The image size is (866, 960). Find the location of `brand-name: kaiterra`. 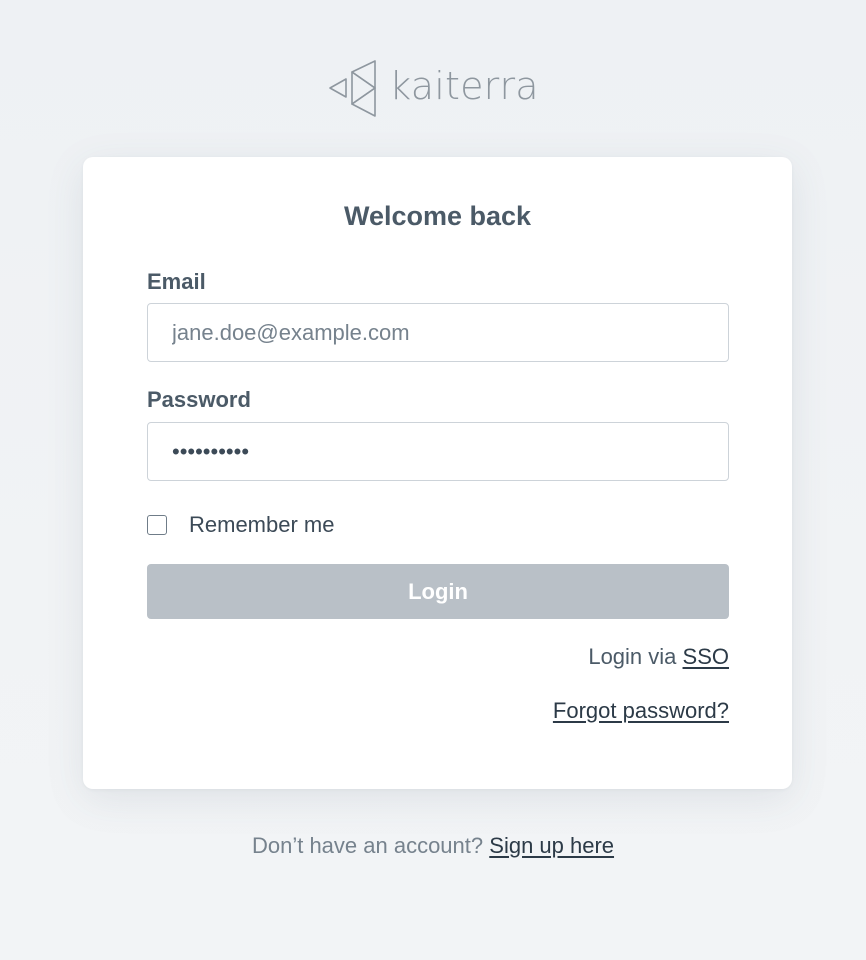

brand-name: kaiterra is located at coordinates (464, 86).